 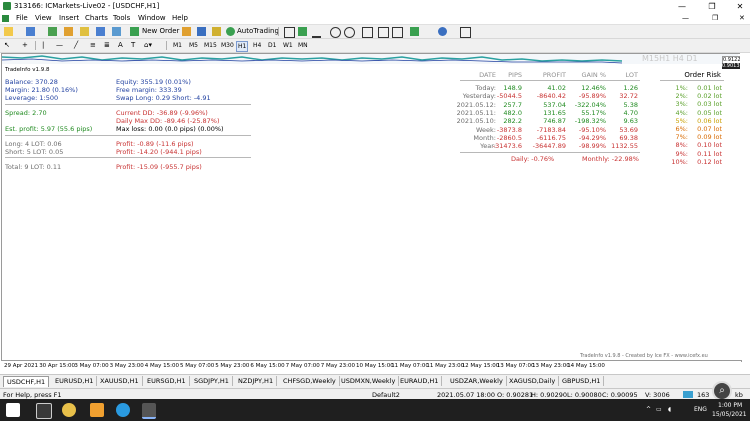 I want to click on chart-tab: USDMXN,Weekly, so click(x=369, y=381).